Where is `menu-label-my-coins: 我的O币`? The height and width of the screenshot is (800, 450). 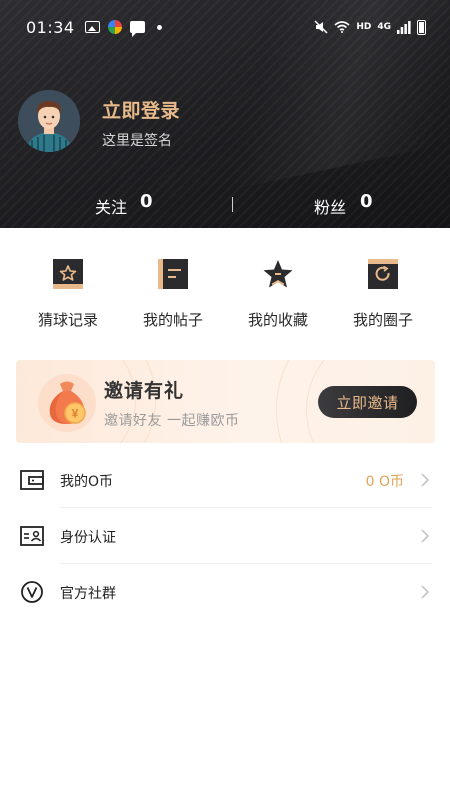 menu-label-my-coins: 我的O币 is located at coordinates (87, 482).